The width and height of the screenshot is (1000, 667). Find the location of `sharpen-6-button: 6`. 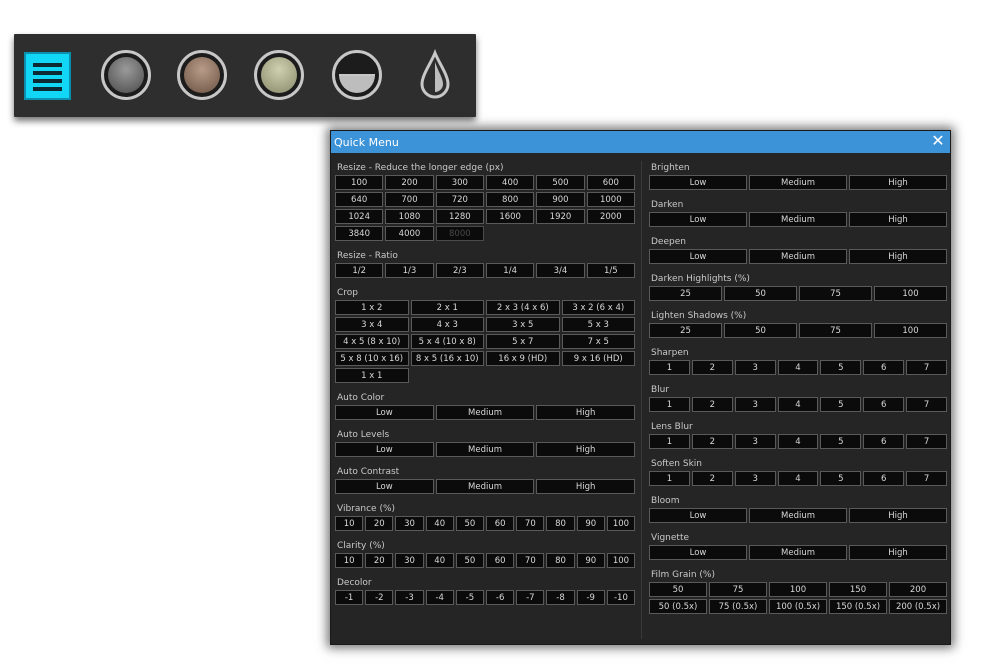

sharpen-6-button: 6 is located at coordinates (884, 367).